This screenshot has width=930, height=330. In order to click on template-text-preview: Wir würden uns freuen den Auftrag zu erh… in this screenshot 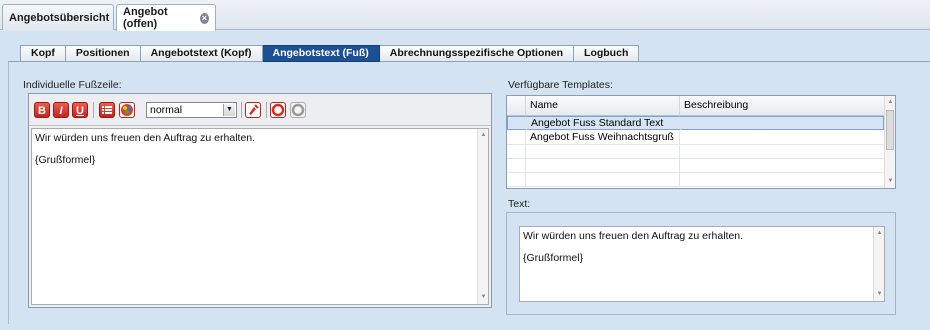, I will do `click(702, 264)`.